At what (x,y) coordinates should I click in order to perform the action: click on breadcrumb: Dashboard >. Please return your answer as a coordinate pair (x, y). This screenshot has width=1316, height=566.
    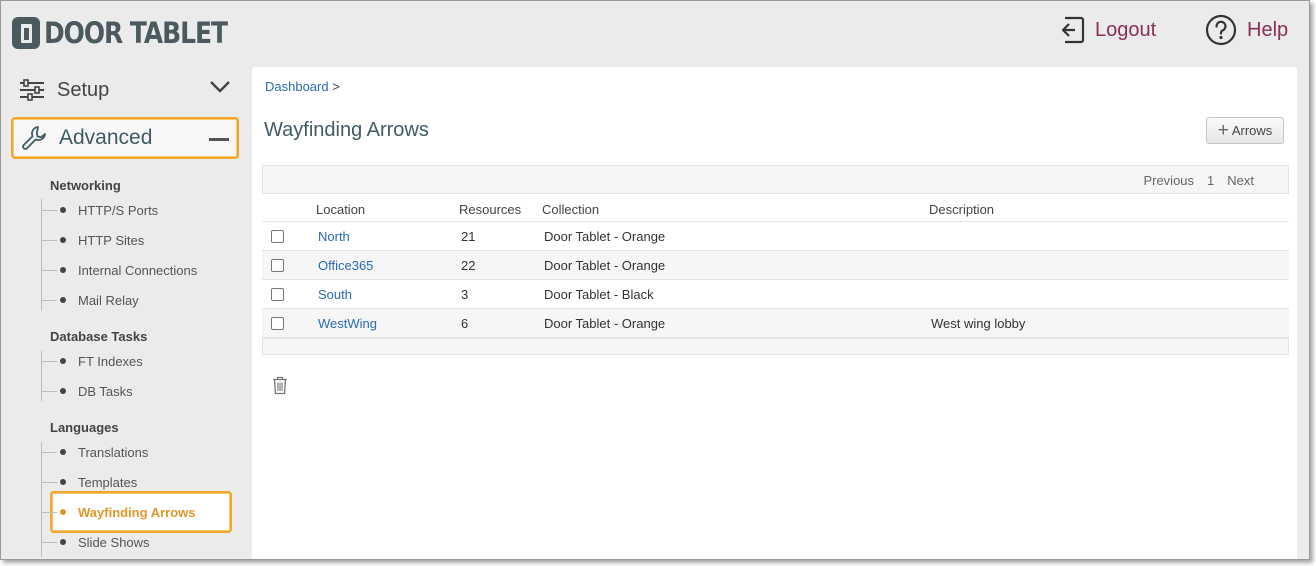
    Looking at the image, I should click on (302, 86).